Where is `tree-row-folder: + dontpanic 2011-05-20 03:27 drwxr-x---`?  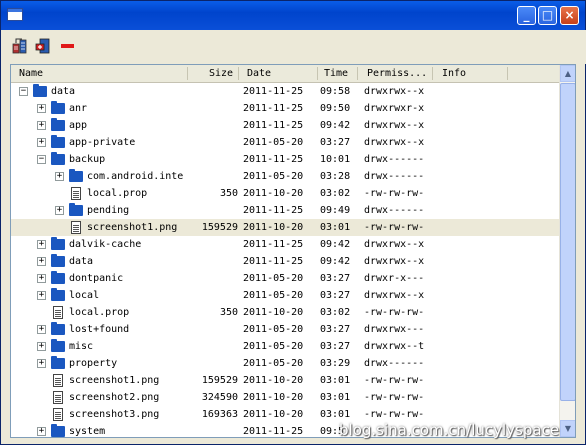 tree-row-folder: + dontpanic 2011-05-20 03:27 drwxr-x--- is located at coordinates (285, 278).